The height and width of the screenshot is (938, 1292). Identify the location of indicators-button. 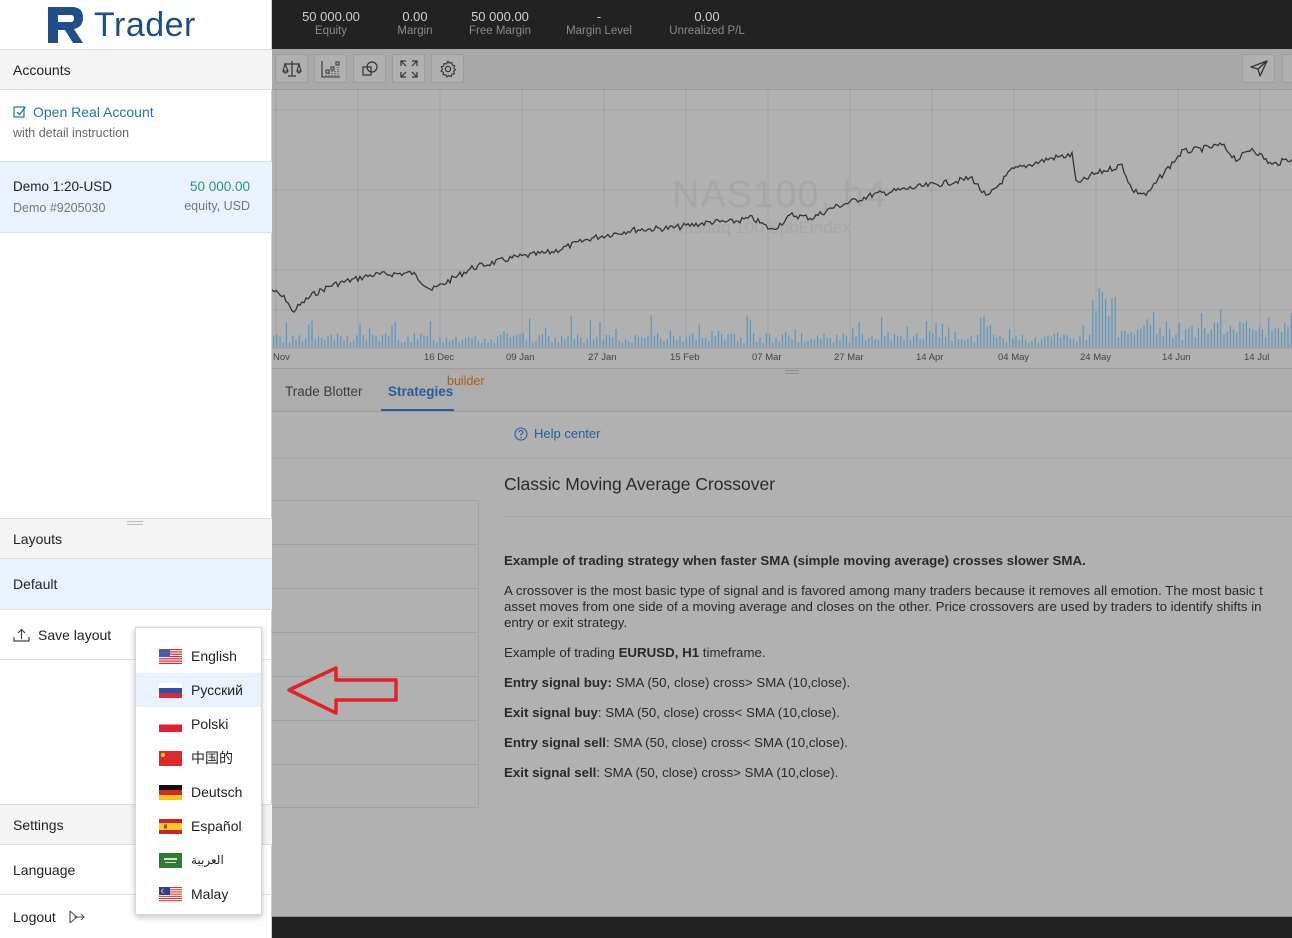
(330, 68).